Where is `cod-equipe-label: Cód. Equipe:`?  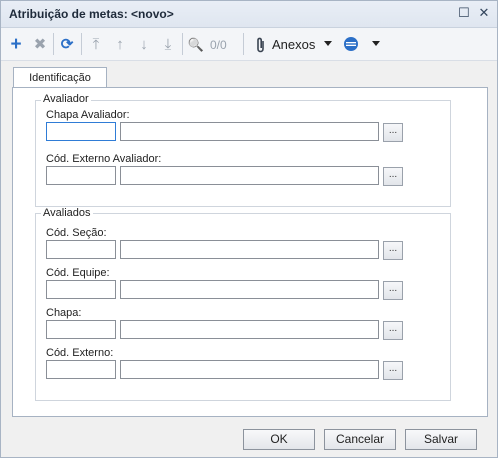
cod-equipe-label: Cód. Equipe: is located at coordinates (78, 273).